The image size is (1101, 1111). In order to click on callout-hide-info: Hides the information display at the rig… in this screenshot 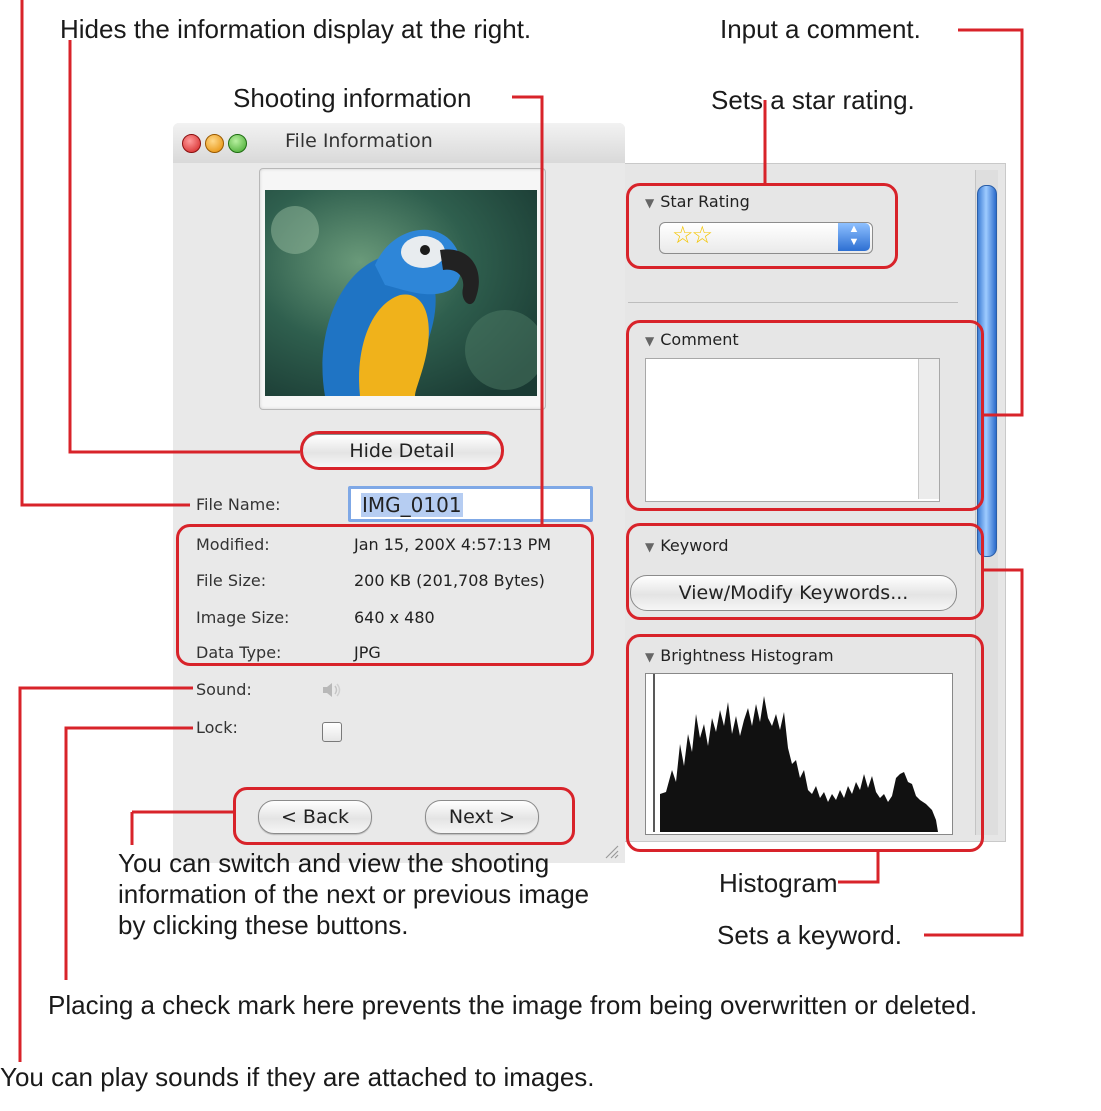, I will do `click(296, 29)`.